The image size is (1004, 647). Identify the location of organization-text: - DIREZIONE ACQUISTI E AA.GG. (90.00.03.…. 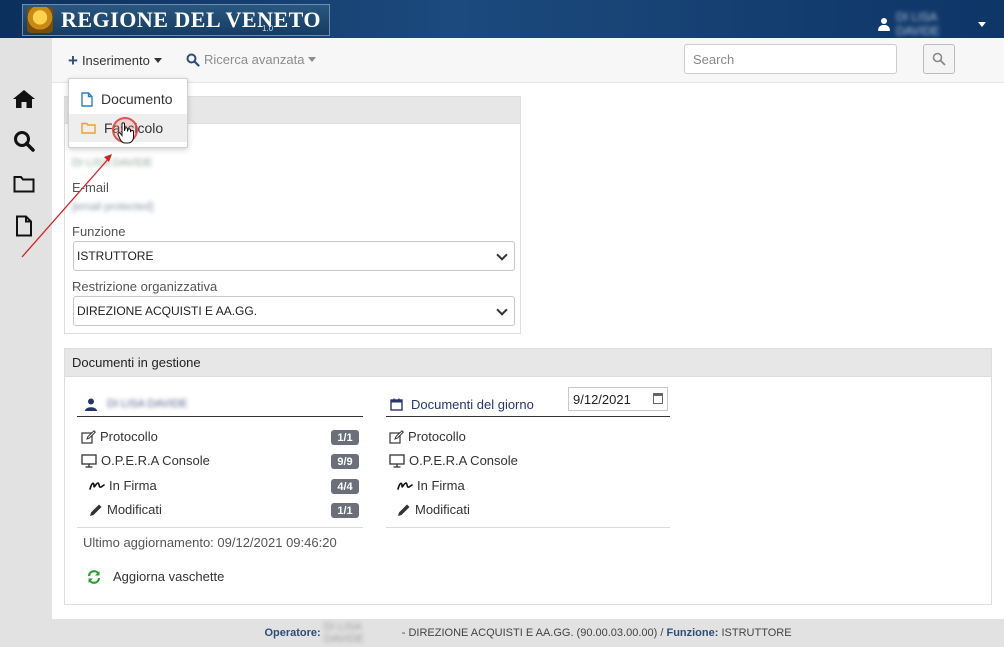
(532, 633).